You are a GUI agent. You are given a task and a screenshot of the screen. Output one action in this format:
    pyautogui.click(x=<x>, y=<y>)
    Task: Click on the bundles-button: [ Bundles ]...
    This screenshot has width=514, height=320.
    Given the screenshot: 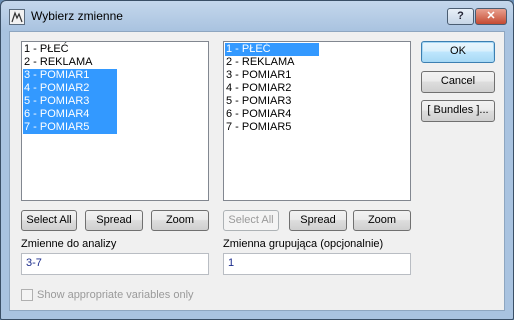 What is the action you would take?
    pyautogui.click(x=458, y=111)
    